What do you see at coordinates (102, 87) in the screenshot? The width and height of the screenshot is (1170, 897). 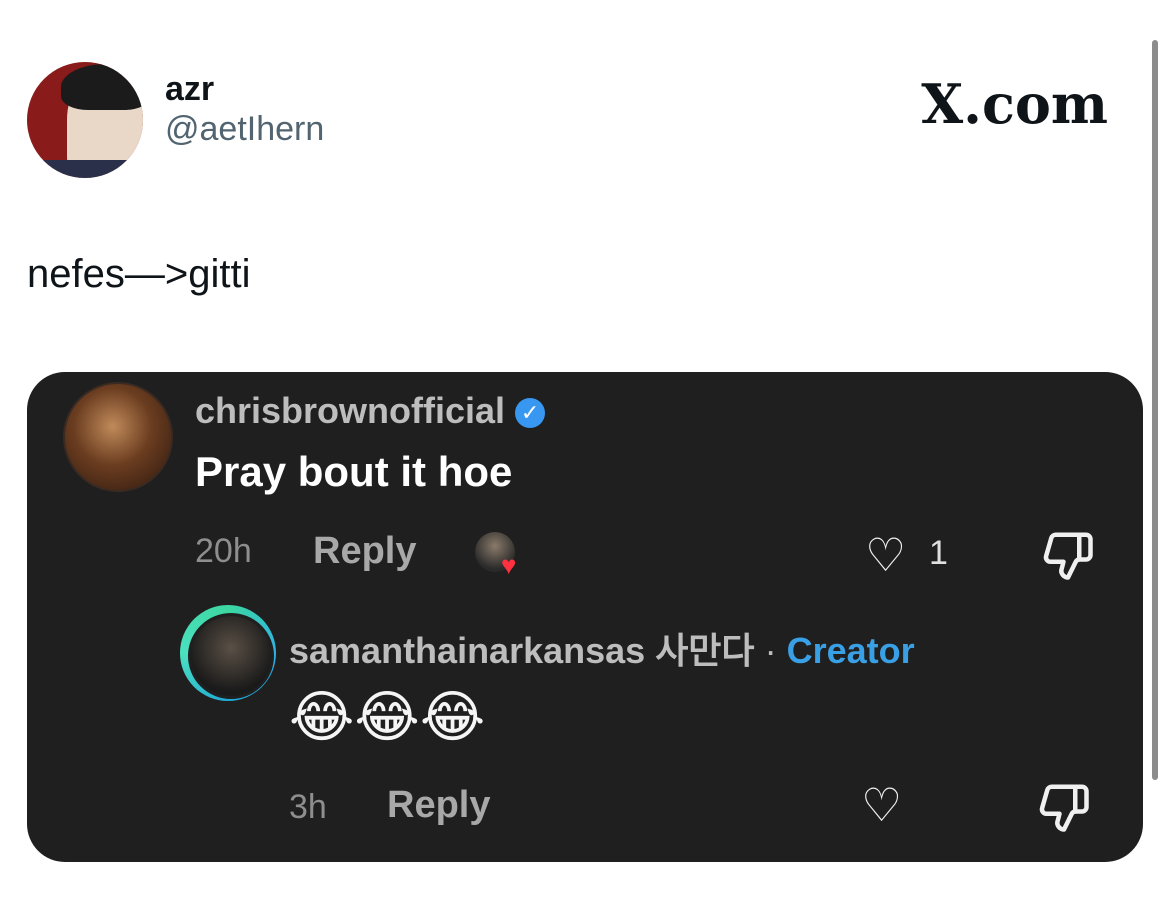 I see `avatar-hair` at bounding box center [102, 87].